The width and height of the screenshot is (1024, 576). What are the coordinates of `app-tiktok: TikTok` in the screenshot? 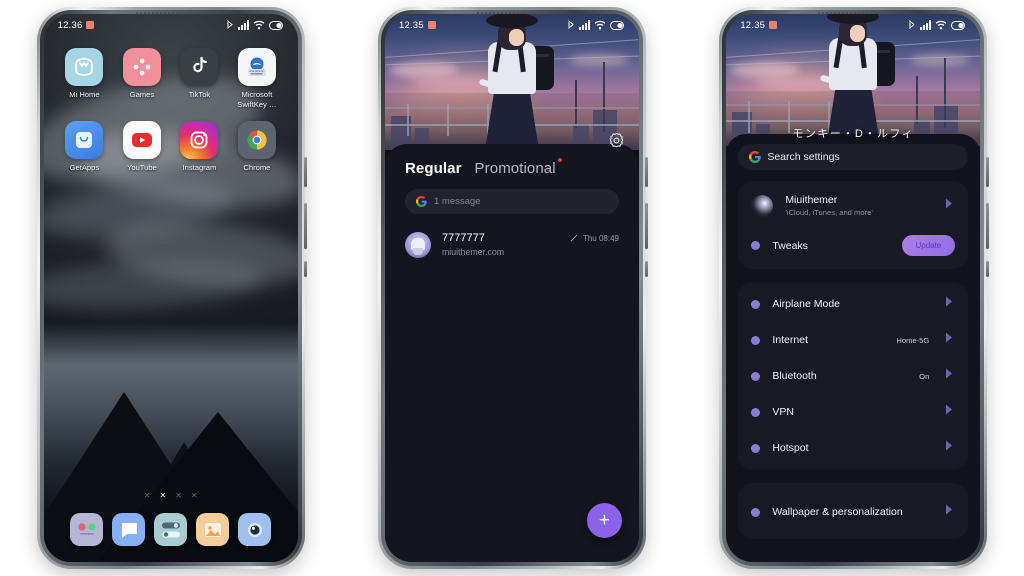 It's located at (200, 78).